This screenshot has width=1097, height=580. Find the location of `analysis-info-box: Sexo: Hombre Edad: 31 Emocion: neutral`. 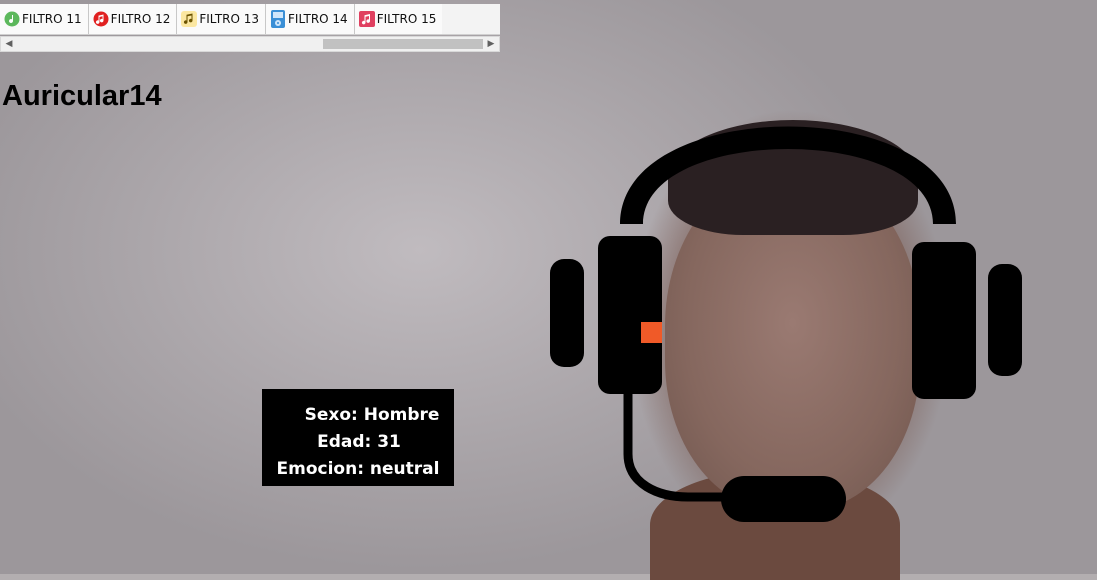

analysis-info-box: Sexo: Hombre Edad: 31 Emocion: neutral is located at coordinates (358, 437).